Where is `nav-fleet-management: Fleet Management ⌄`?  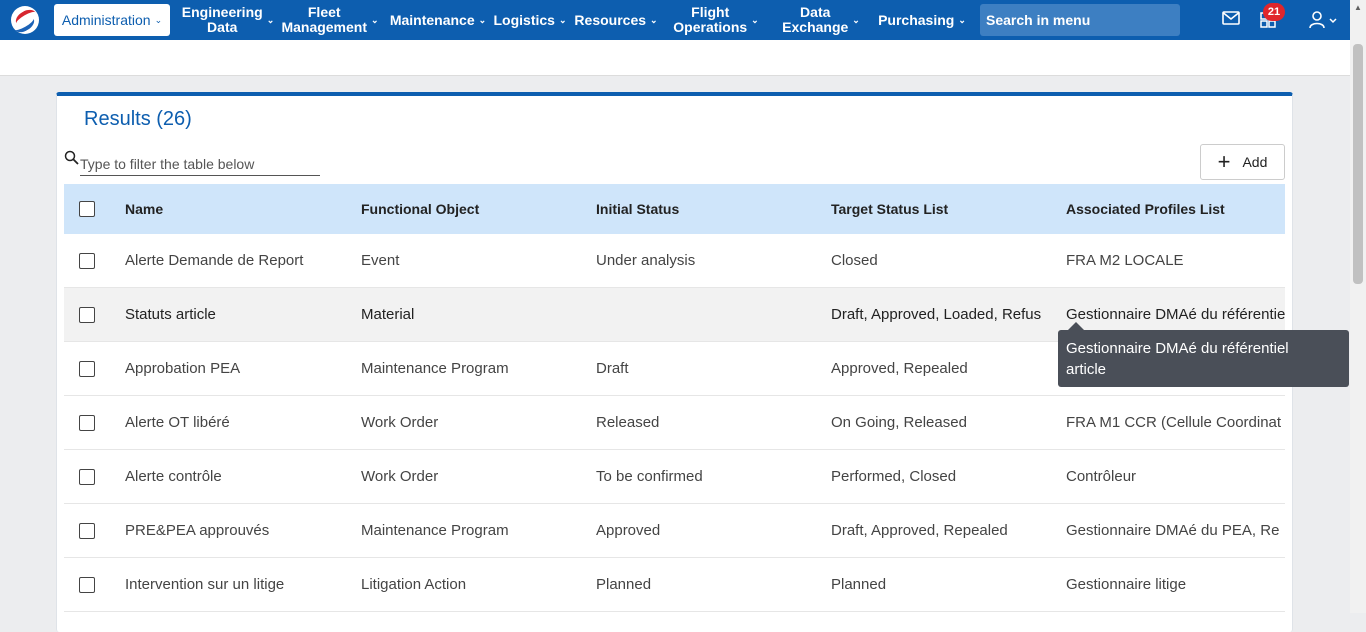
nav-fleet-management: Fleet Management ⌄ is located at coordinates (330, 20).